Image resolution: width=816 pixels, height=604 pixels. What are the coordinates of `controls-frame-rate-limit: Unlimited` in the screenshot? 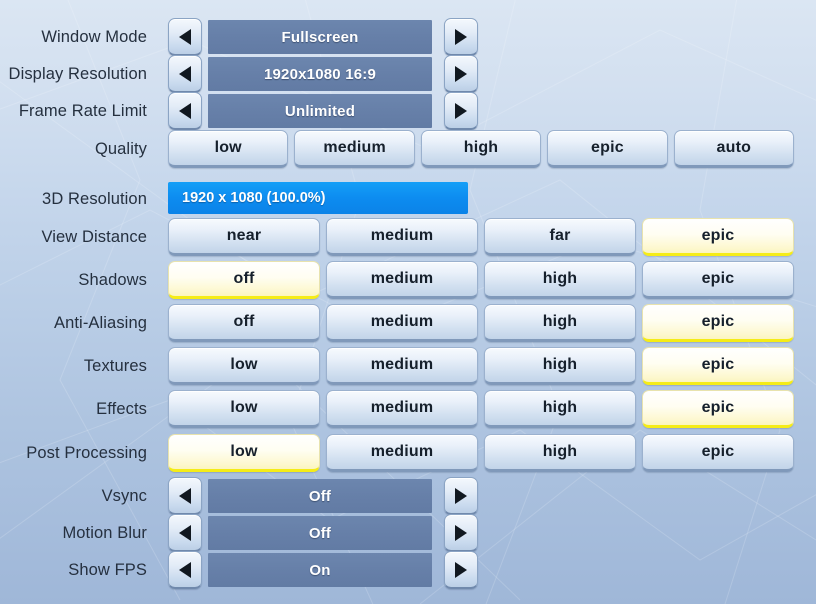 It's located at (488, 111).